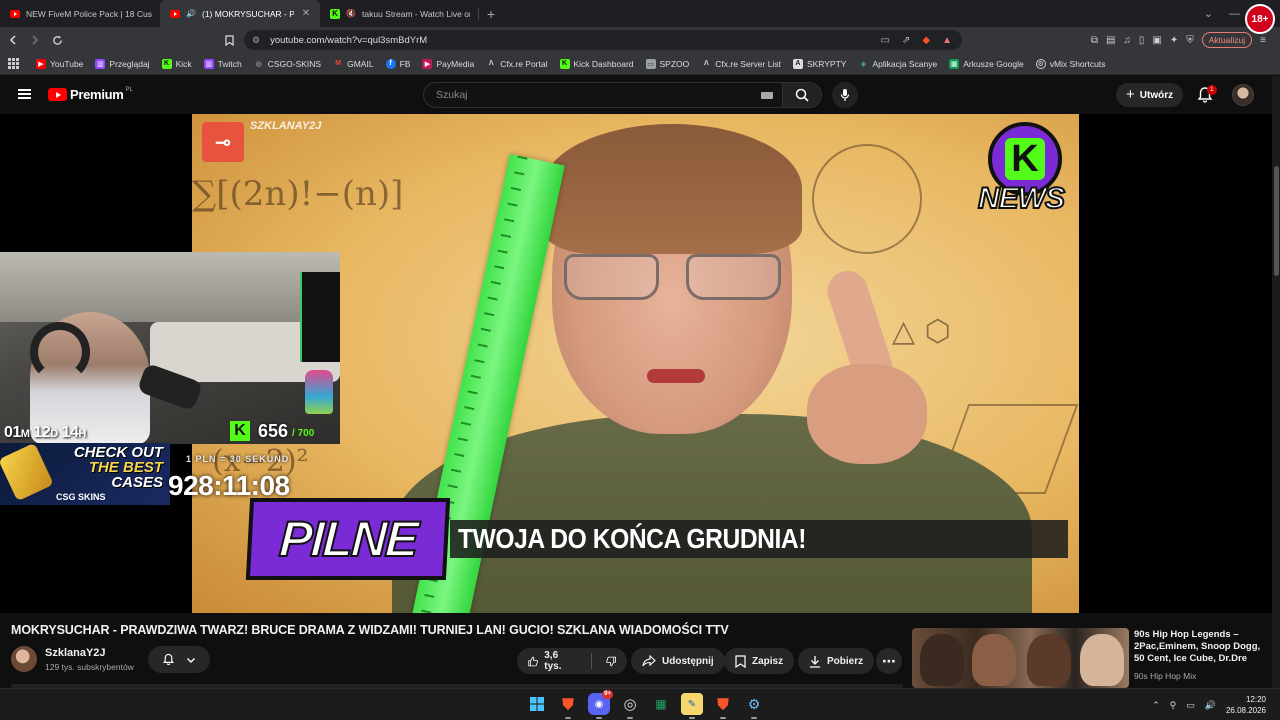 This screenshot has height=720, width=1280. Describe the element at coordinates (1142, 40) in the screenshot. I see `sidebar-icon: ▯` at that location.